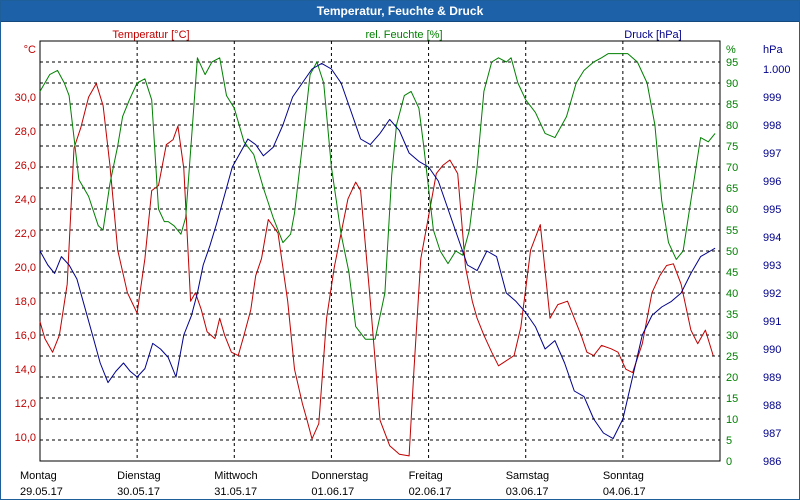  Describe the element at coordinates (772, 322) in the screenshot. I see `right-axis-tick-label: 991` at that location.